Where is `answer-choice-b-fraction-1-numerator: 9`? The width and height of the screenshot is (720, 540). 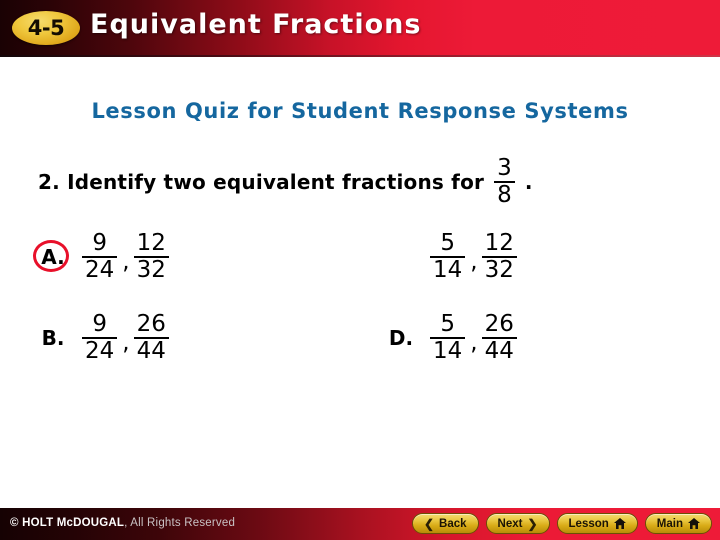 answer-choice-b-fraction-1-numerator: 9 is located at coordinates (99, 324).